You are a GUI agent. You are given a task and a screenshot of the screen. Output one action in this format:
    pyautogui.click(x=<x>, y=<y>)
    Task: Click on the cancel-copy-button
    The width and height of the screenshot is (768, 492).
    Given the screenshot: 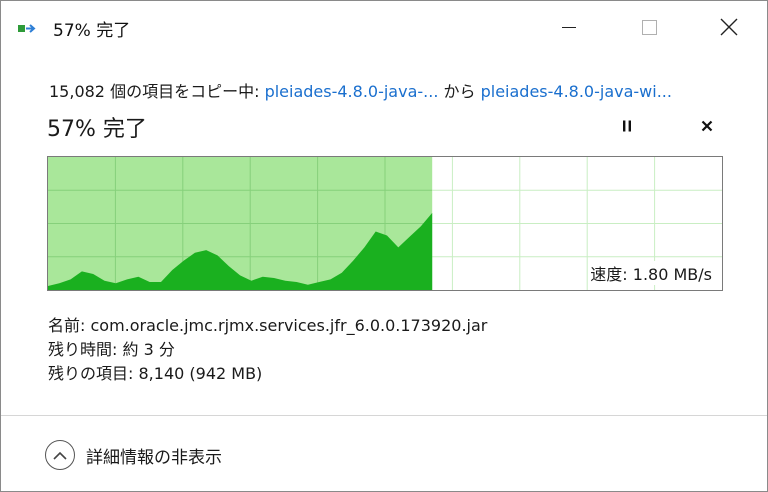 What is the action you would take?
    pyautogui.click(x=707, y=126)
    